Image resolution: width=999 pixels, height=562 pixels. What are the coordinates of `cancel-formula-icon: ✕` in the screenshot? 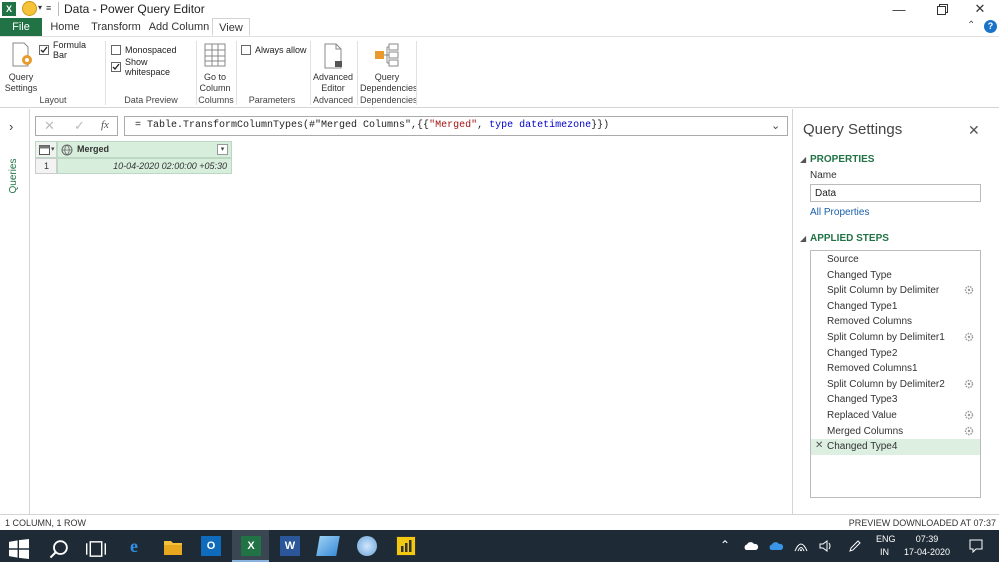 It's located at (49, 126).